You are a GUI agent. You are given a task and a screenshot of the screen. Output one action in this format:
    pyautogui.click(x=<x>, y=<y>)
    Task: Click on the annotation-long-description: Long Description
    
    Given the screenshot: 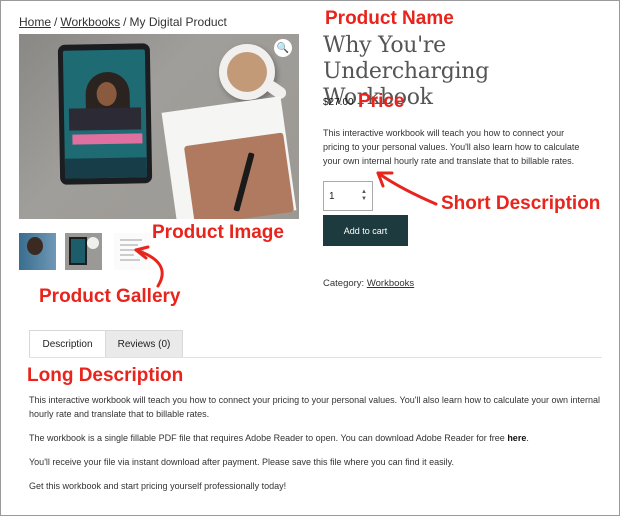 What is the action you would take?
    pyautogui.click(x=105, y=375)
    